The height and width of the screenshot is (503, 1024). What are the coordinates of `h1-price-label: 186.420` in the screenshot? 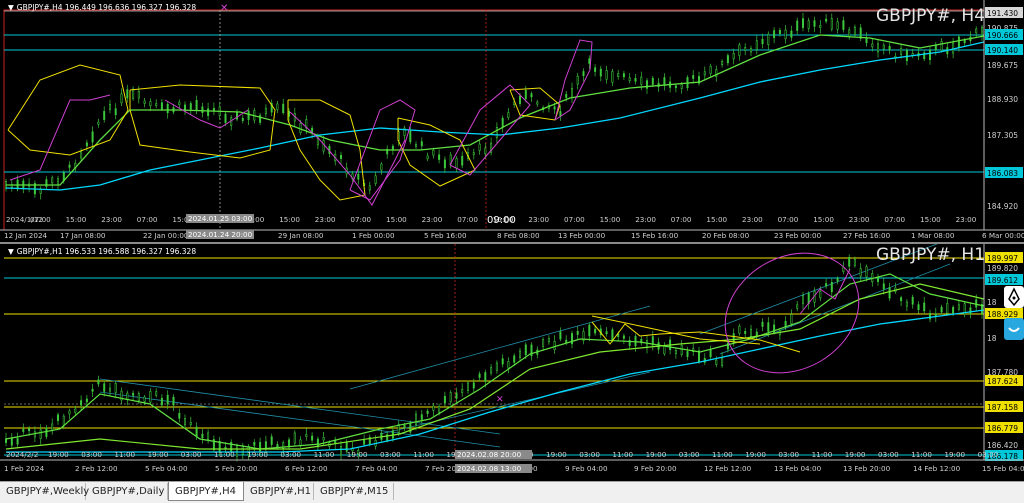 It's located at (1002, 445).